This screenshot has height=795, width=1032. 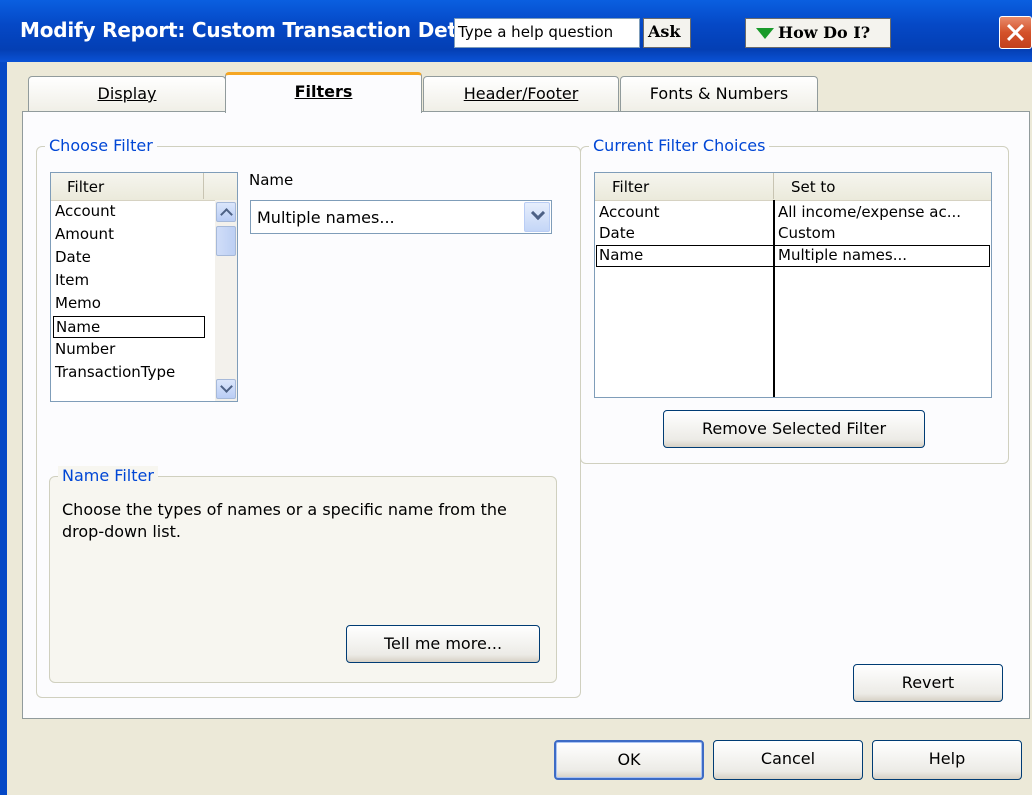 I want to click on tab-filters: Filters, so click(x=323, y=92).